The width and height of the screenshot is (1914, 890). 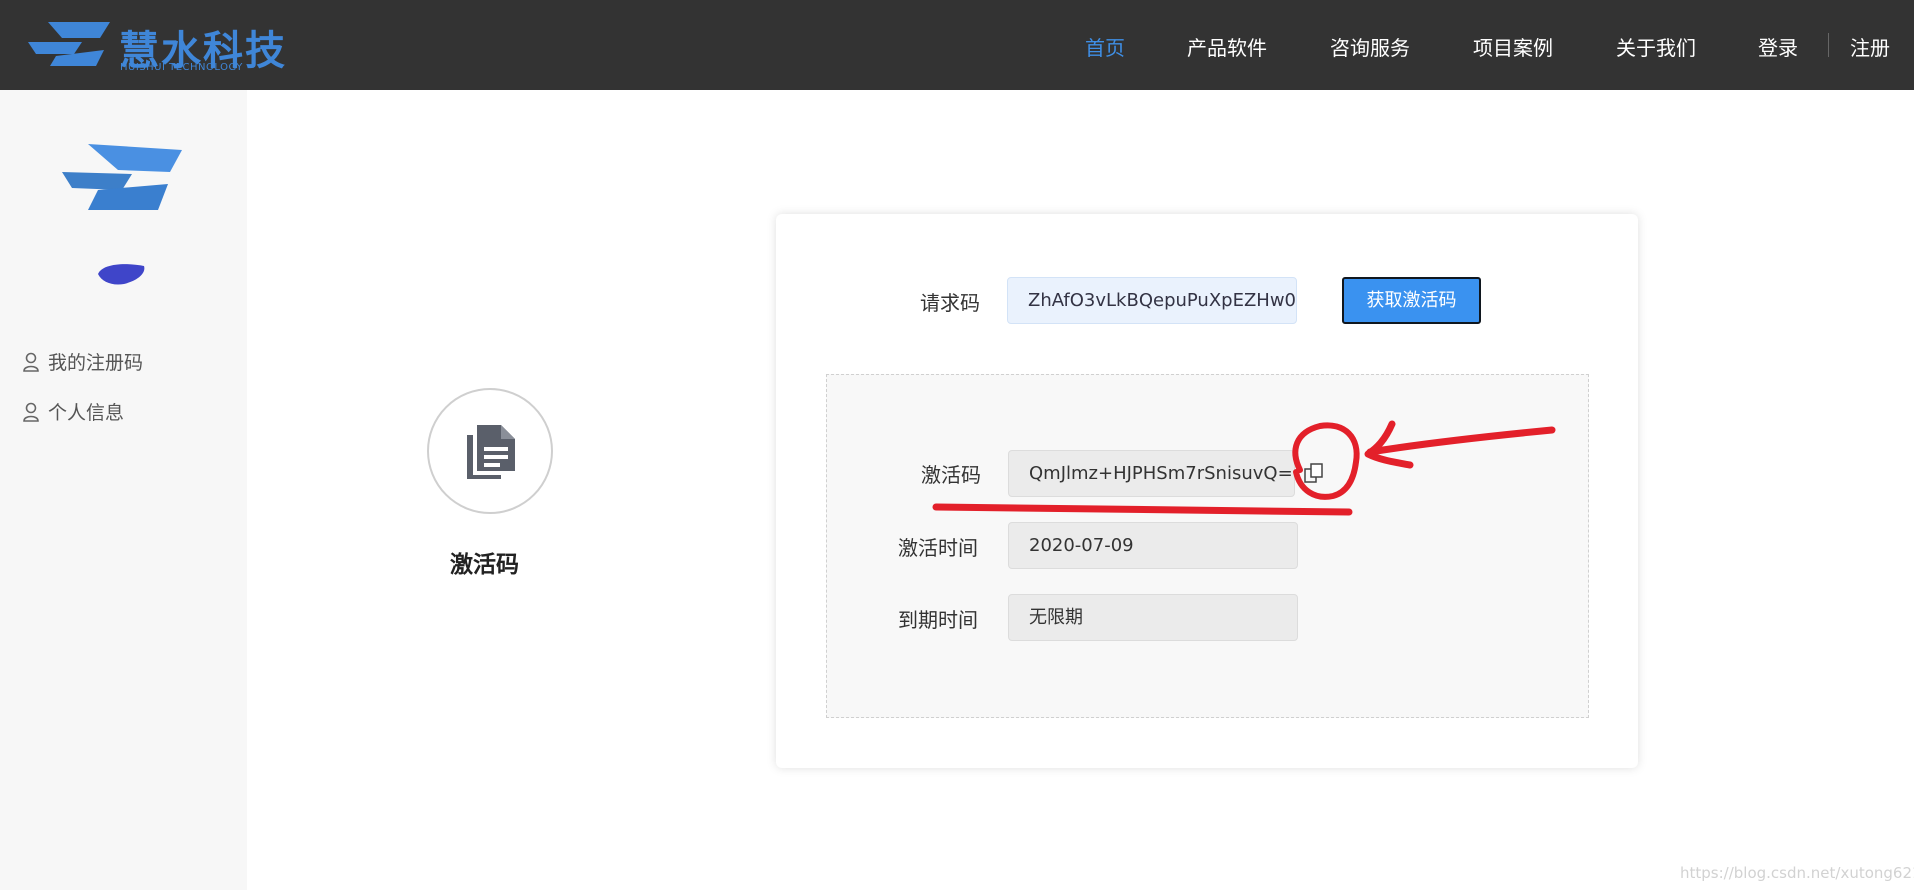 What do you see at coordinates (1153, 617) in the screenshot?
I see `expire-time-field: 无限期` at bounding box center [1153, 617].